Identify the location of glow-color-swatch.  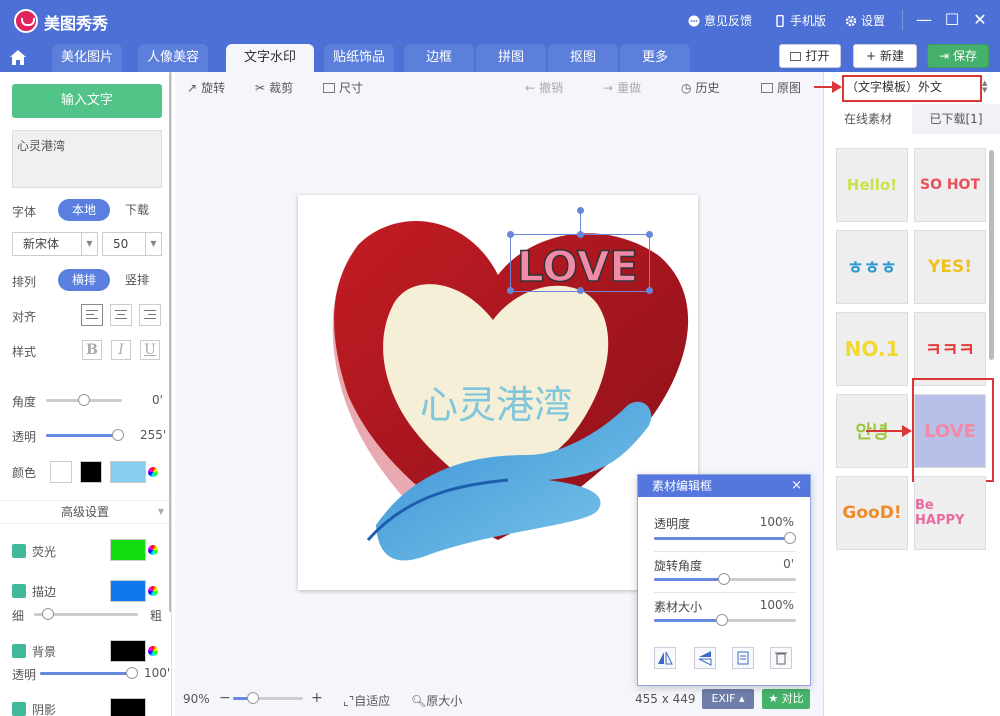
(128, 550).